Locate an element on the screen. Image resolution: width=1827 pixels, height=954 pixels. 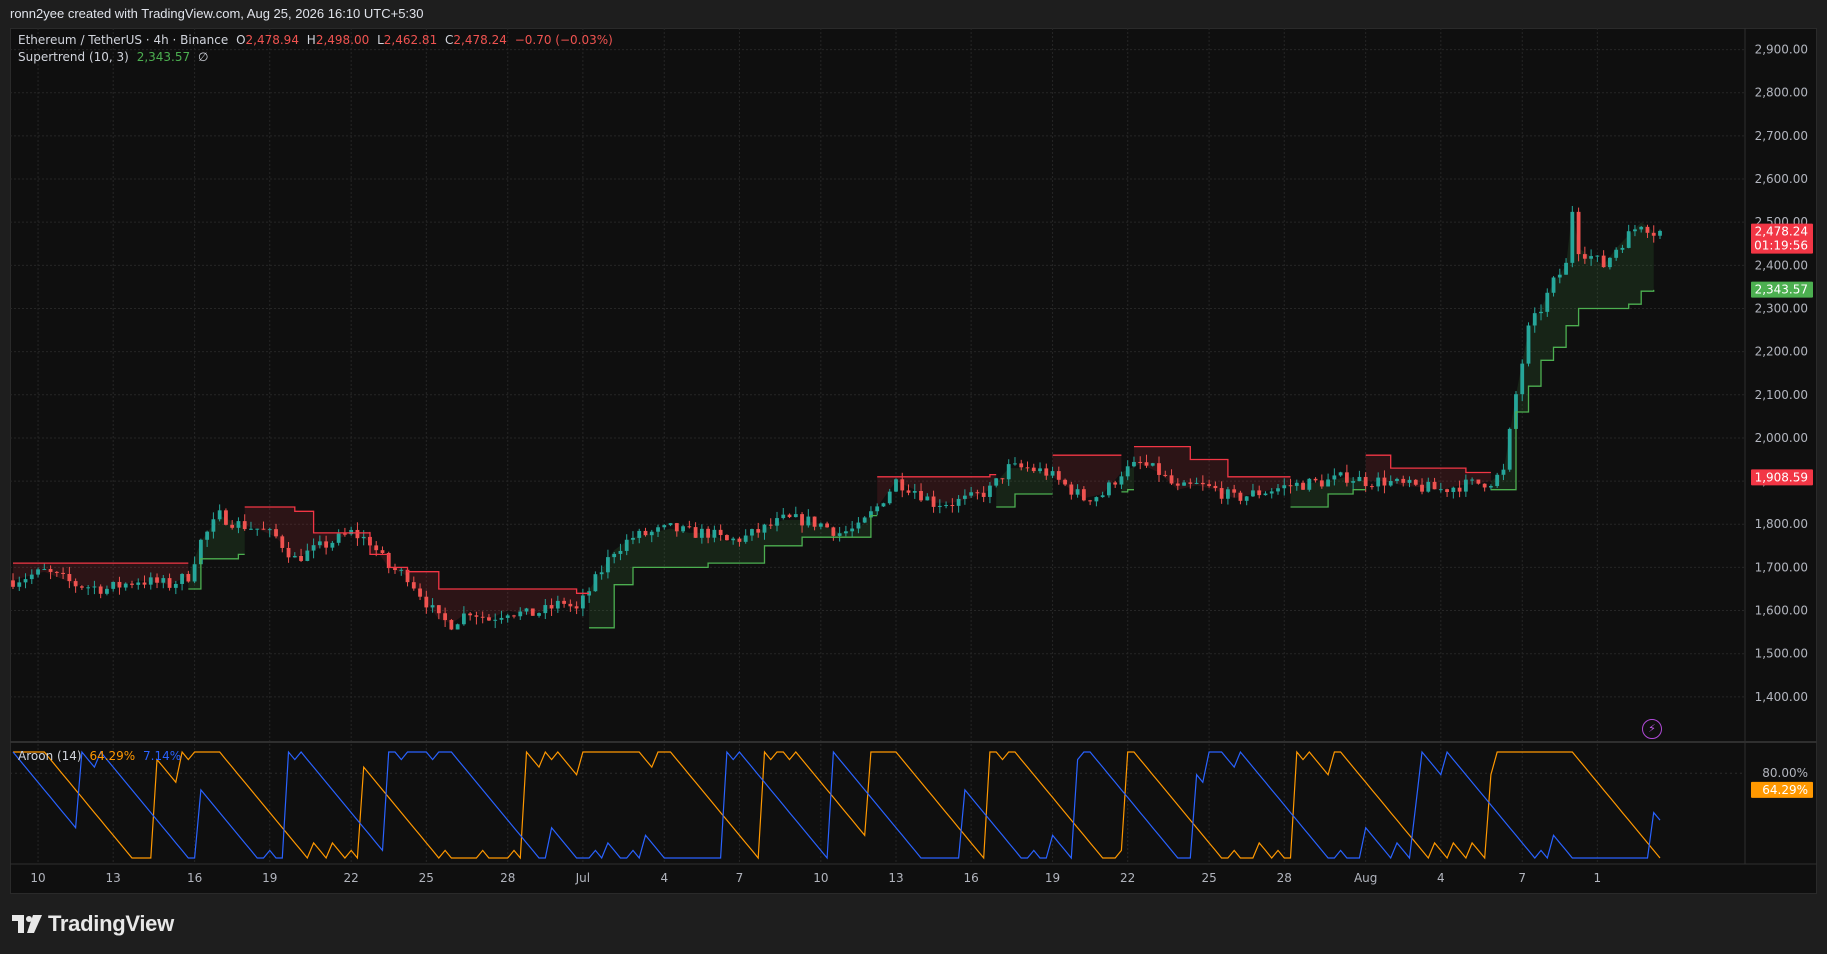
aroon-down-line is located at coordinates (836, 805).